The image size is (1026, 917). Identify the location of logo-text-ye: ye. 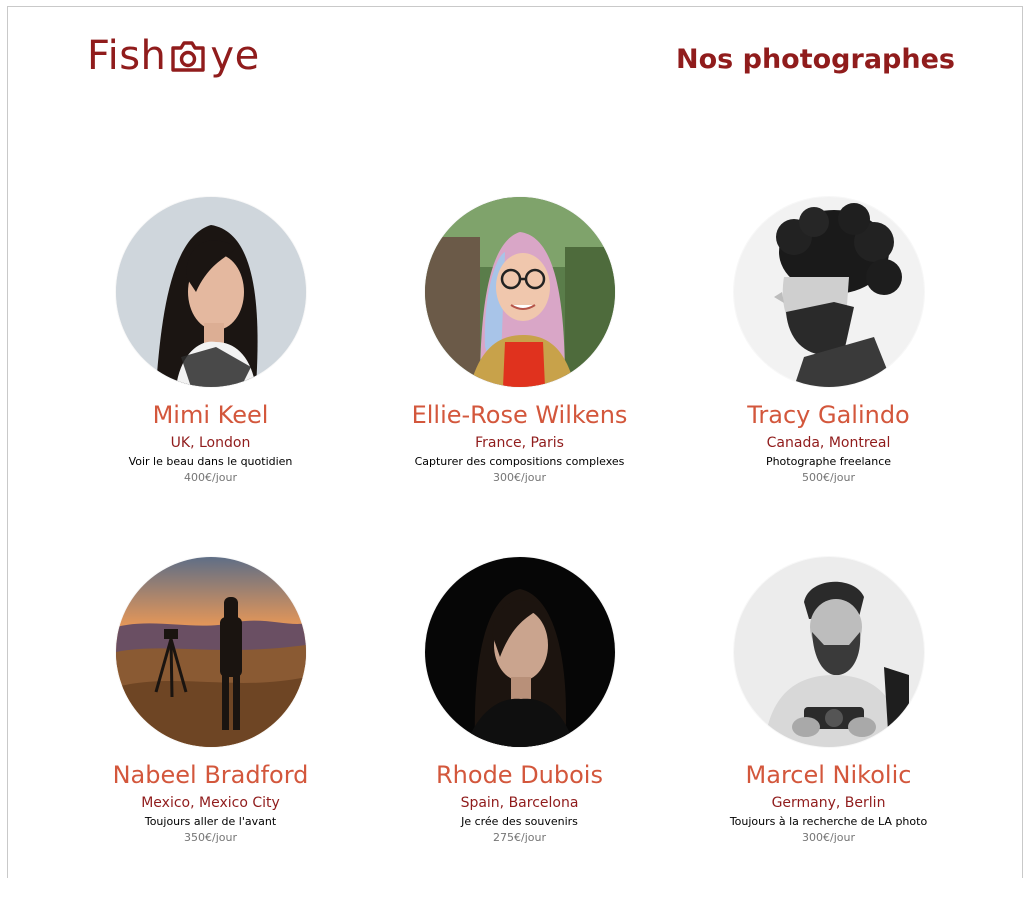
(235, 56).